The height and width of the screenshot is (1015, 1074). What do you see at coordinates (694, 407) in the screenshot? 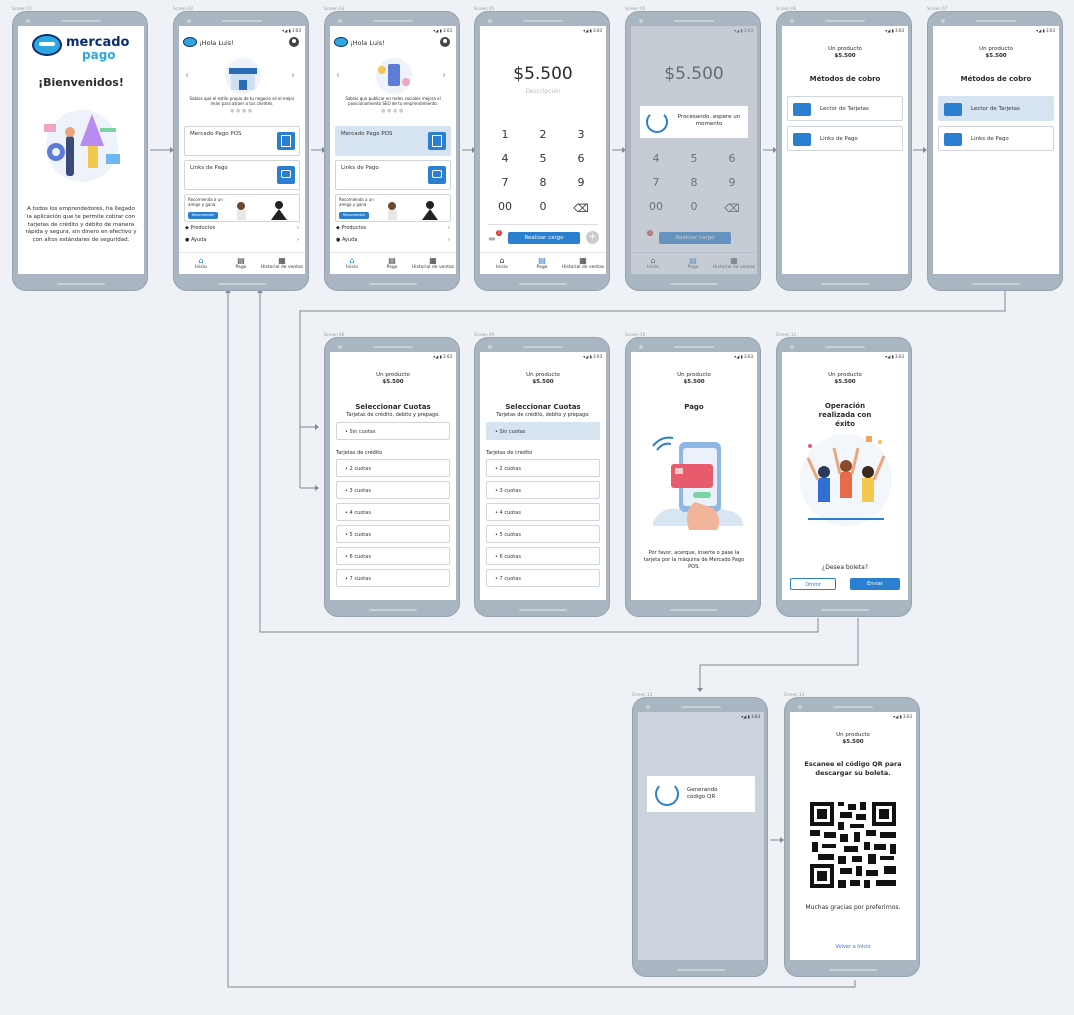
I see `pago-title: Pago` at bounding box center [694, 407].